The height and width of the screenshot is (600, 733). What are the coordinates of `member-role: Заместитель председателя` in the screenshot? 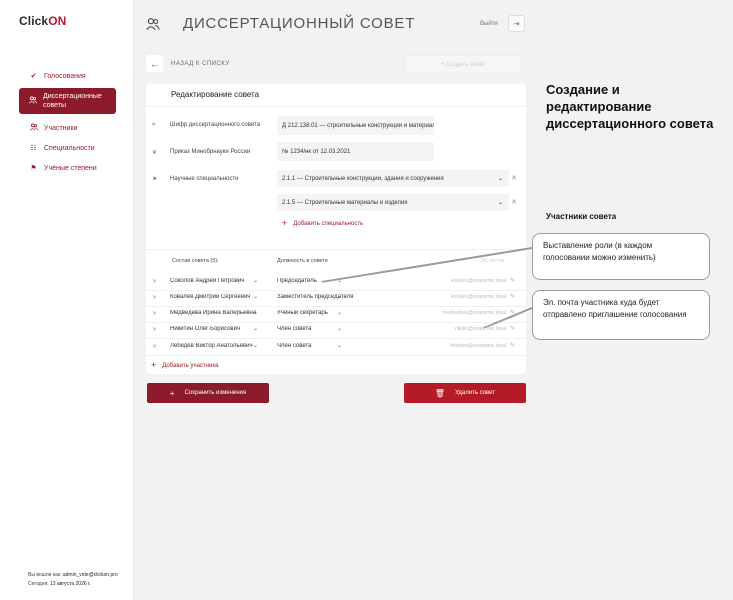 It's located at (316, 297).